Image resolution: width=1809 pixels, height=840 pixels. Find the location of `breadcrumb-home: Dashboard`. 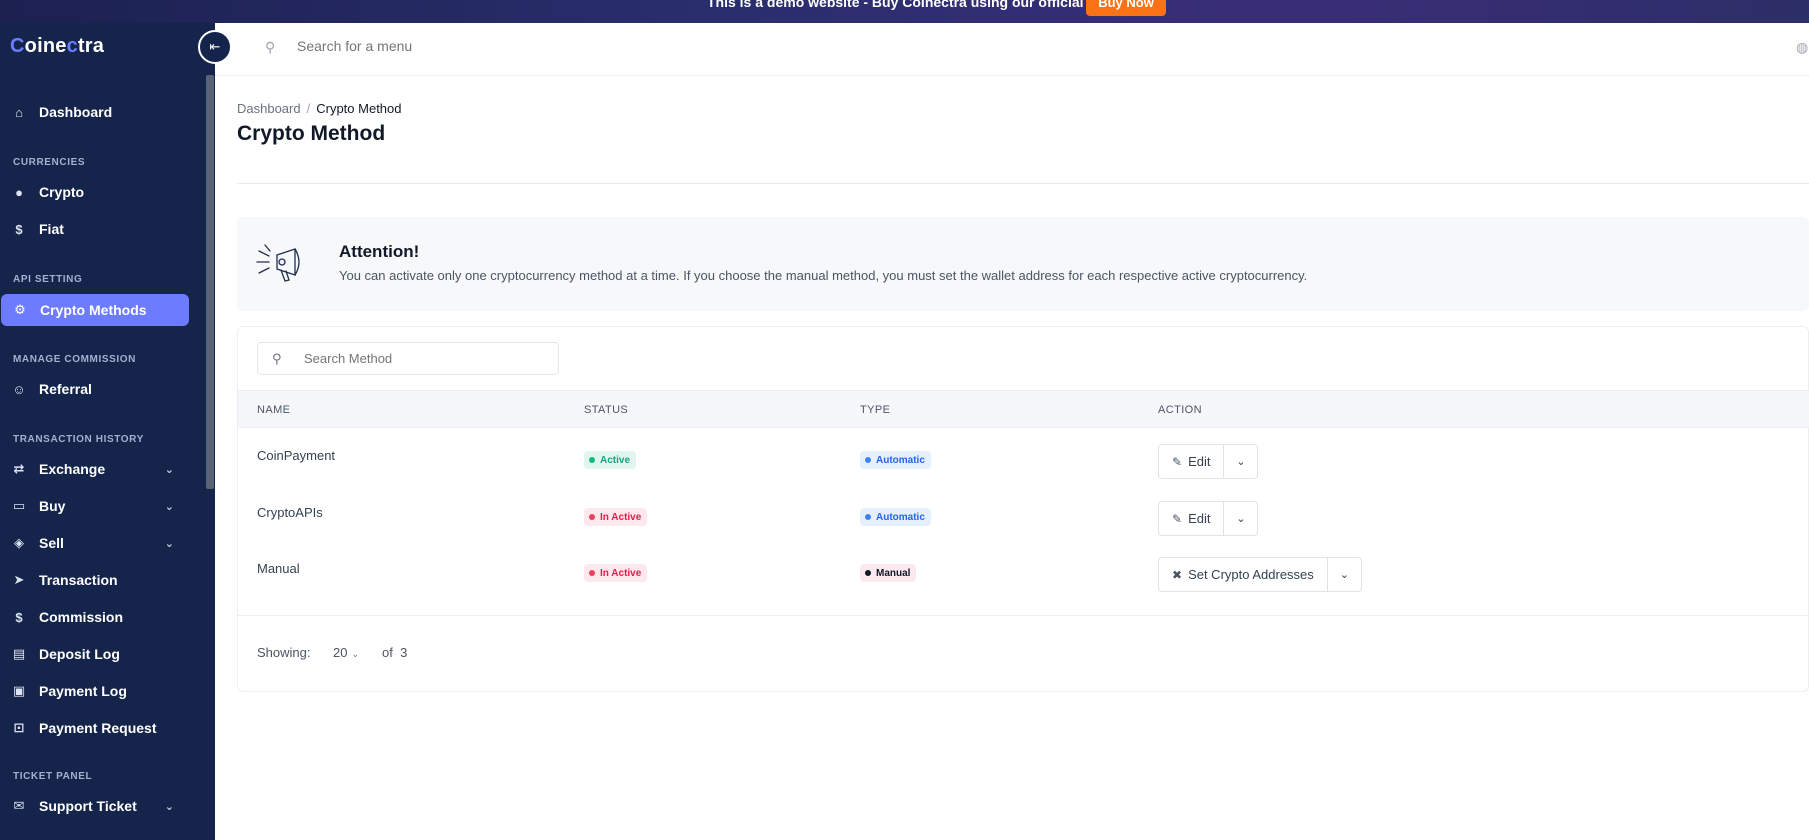

breadcrumb-home: Dashboard is located at coordinates (269, 108).